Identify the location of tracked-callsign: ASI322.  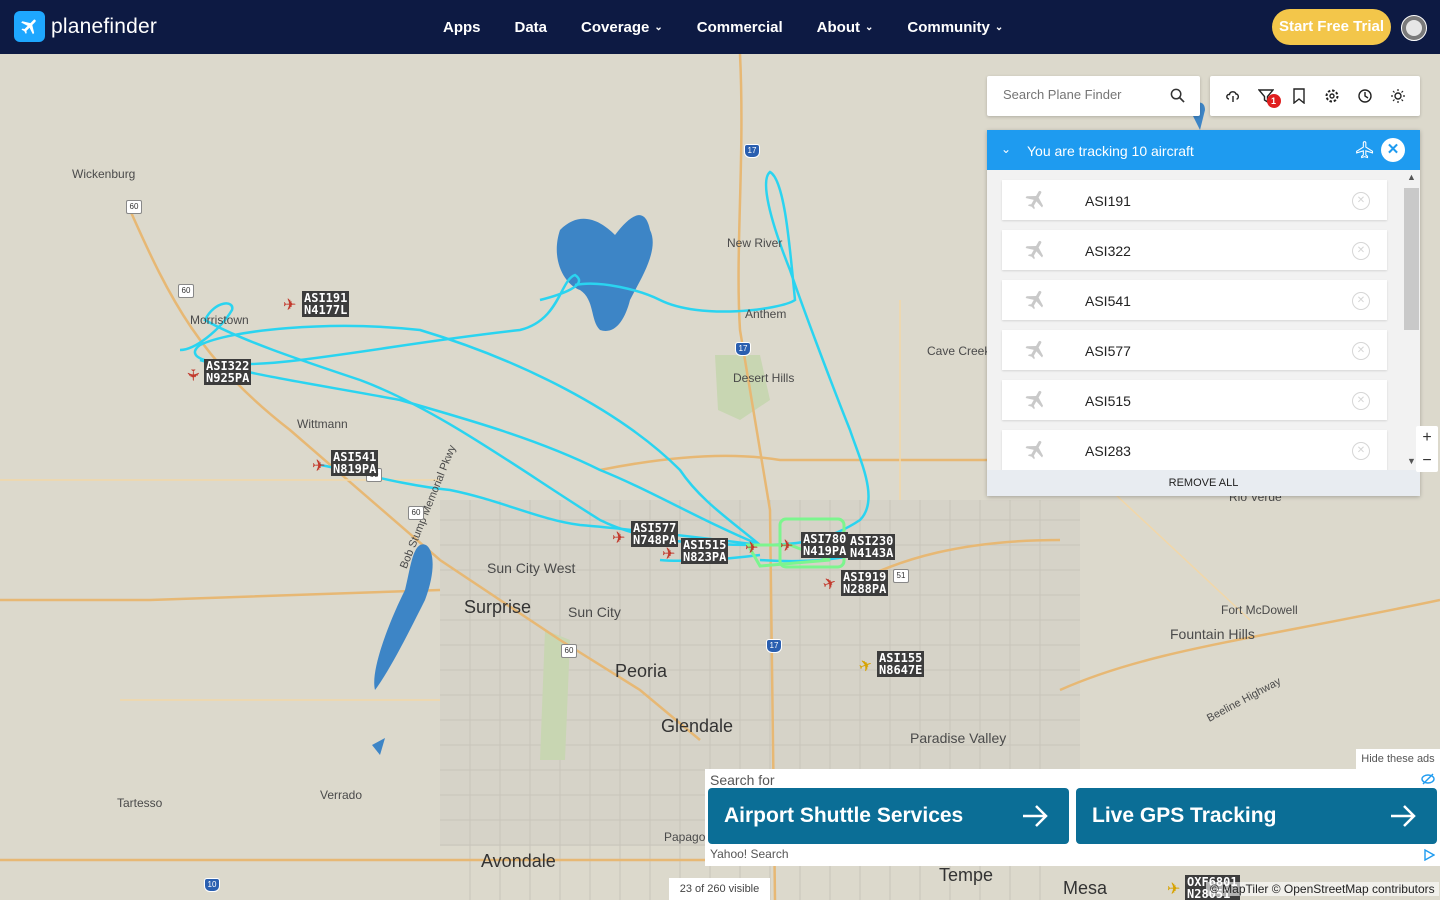
(1108, 251).